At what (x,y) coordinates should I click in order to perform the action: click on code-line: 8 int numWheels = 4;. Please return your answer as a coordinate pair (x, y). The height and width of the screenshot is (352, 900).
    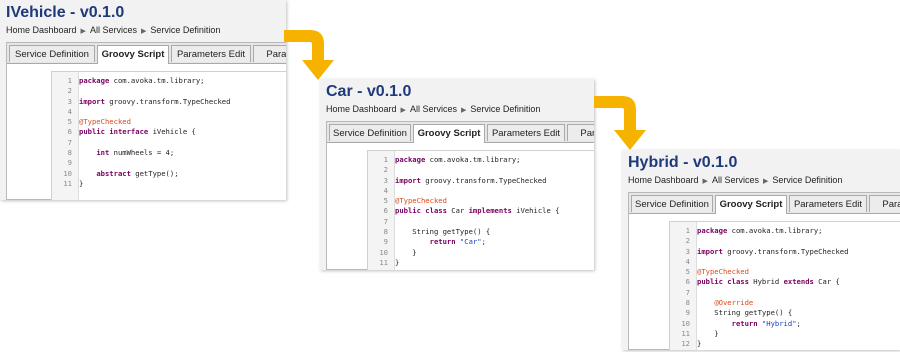
    Looking at the image, I should click on (169, 153).